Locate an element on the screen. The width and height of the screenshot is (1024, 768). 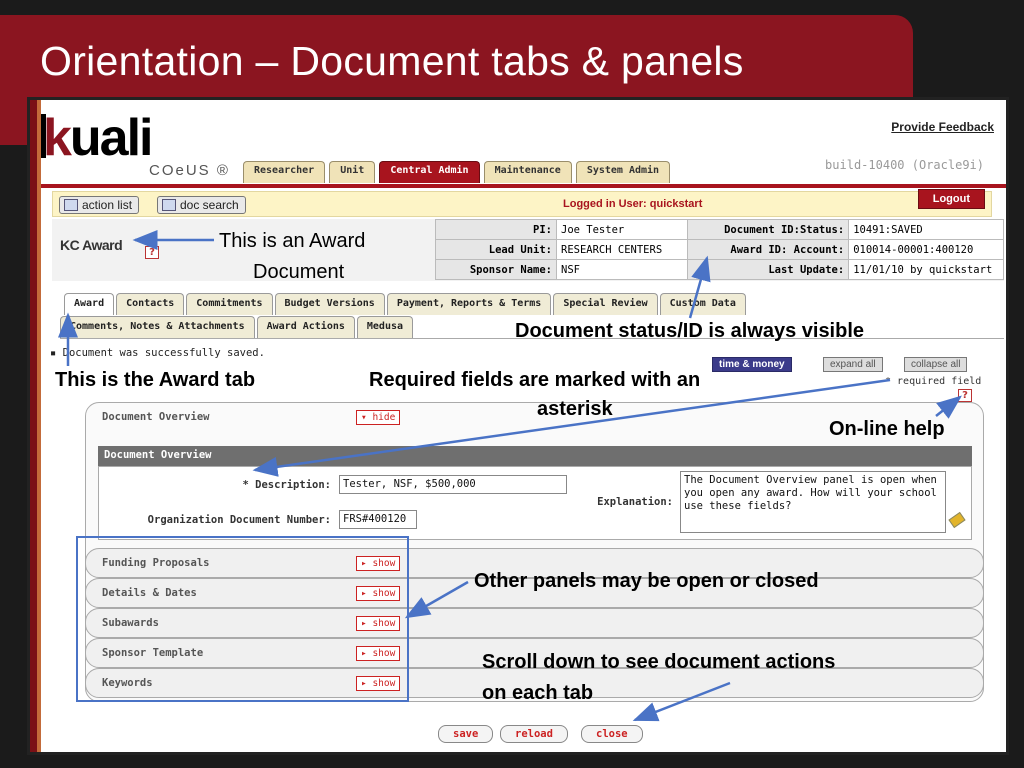
arrow-required is located at coordinates (571, 427).